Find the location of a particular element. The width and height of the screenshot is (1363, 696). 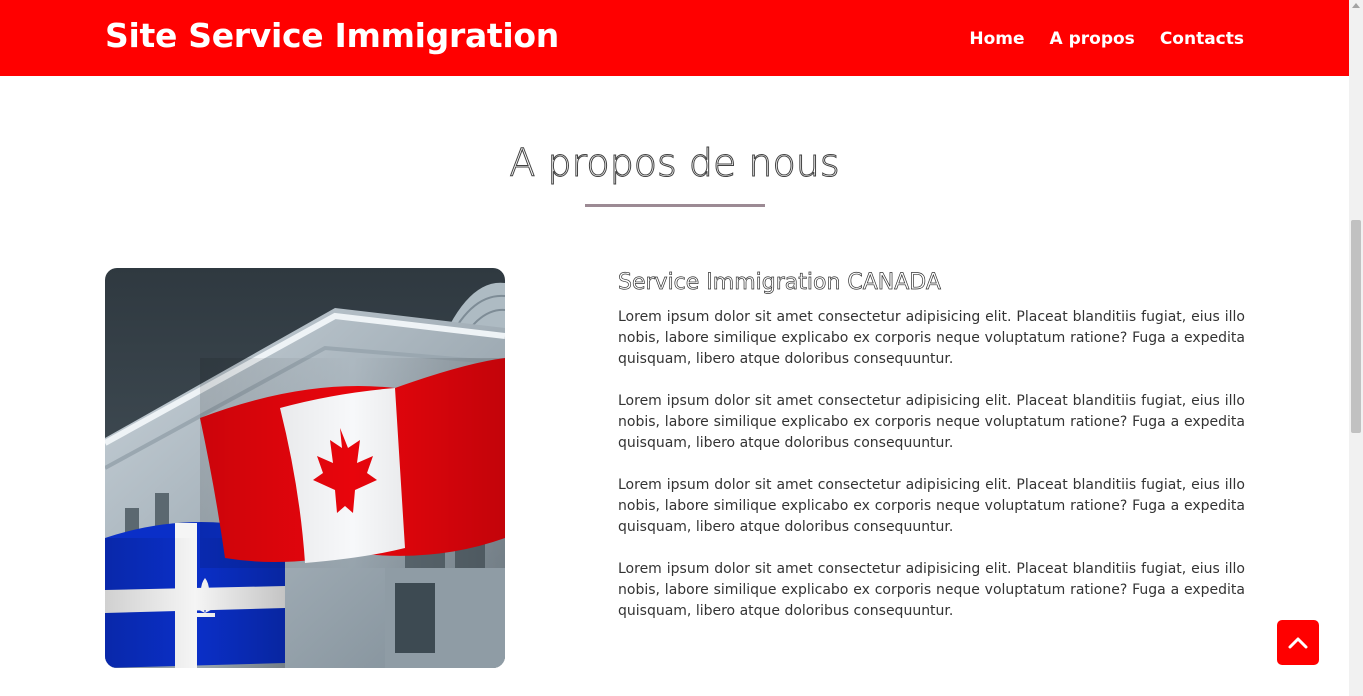

scrollbar-thumb is located at coordinates (1356, 326).